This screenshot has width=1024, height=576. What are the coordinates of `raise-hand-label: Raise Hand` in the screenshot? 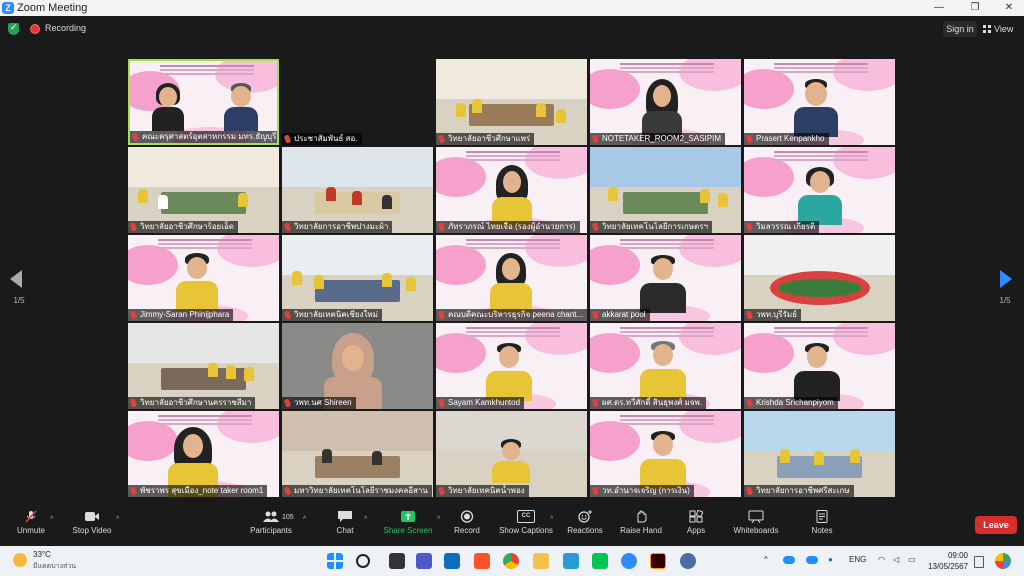 It's located at (641, 530).